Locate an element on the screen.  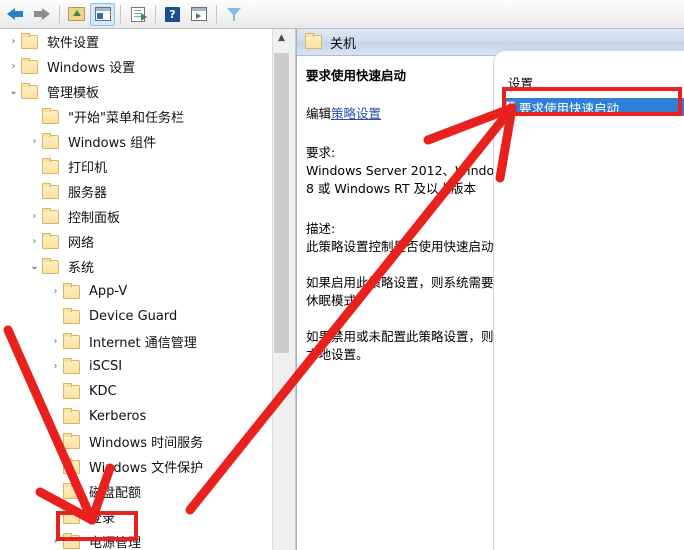
policy-setting-icon is located at coordinates (508, 107).